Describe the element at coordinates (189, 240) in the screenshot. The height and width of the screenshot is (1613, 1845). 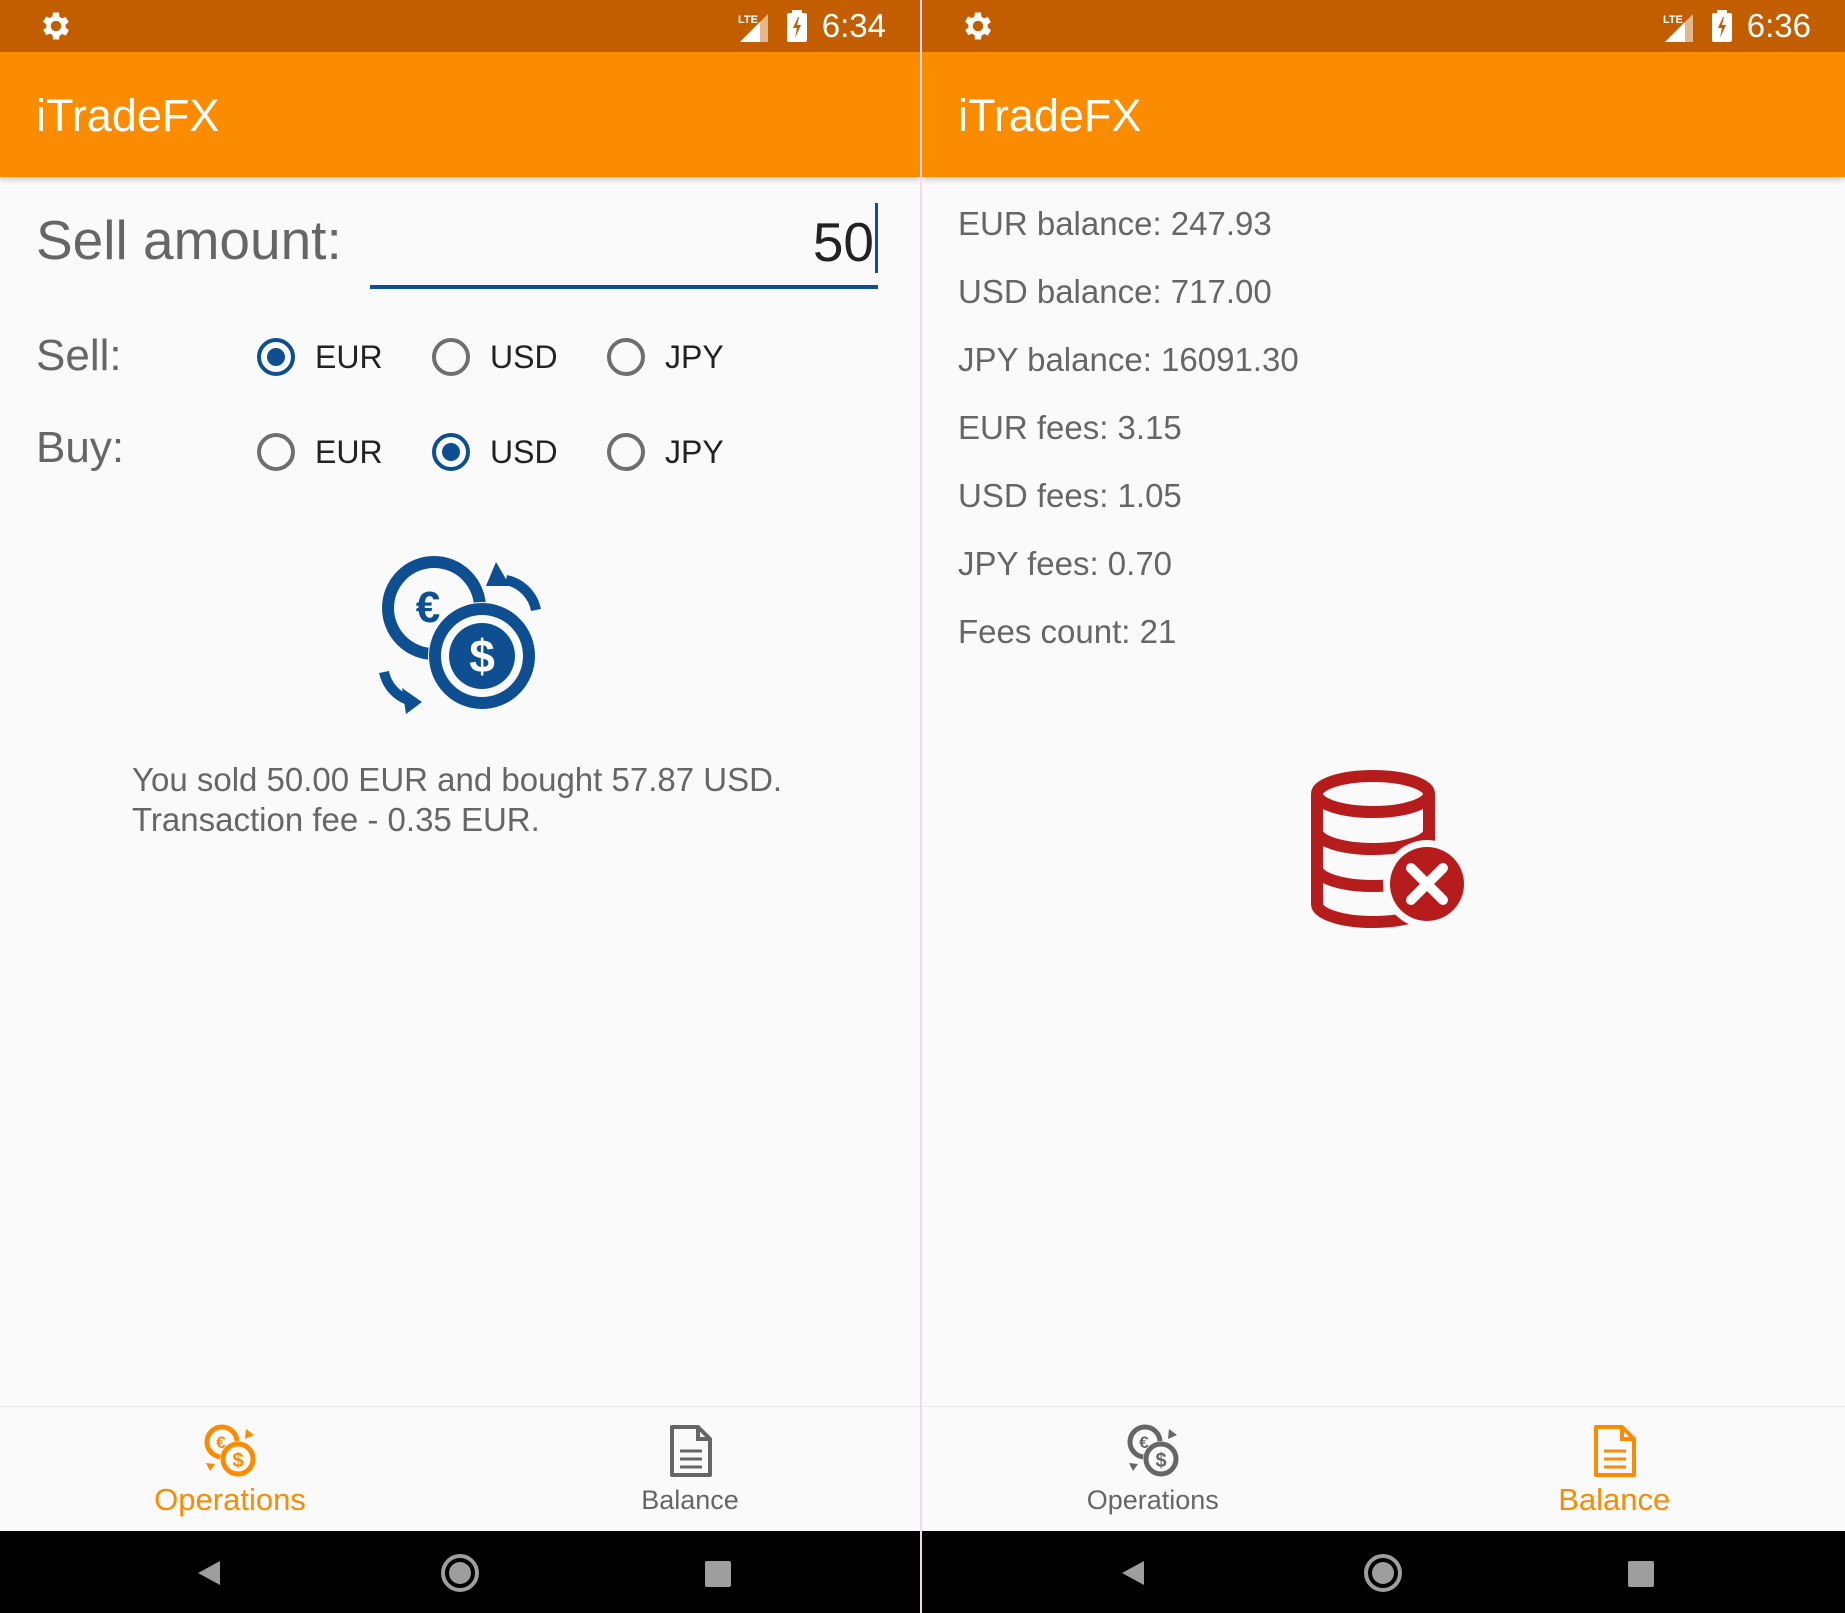
I see `sell-amount-label: Sell amount:` at that location.